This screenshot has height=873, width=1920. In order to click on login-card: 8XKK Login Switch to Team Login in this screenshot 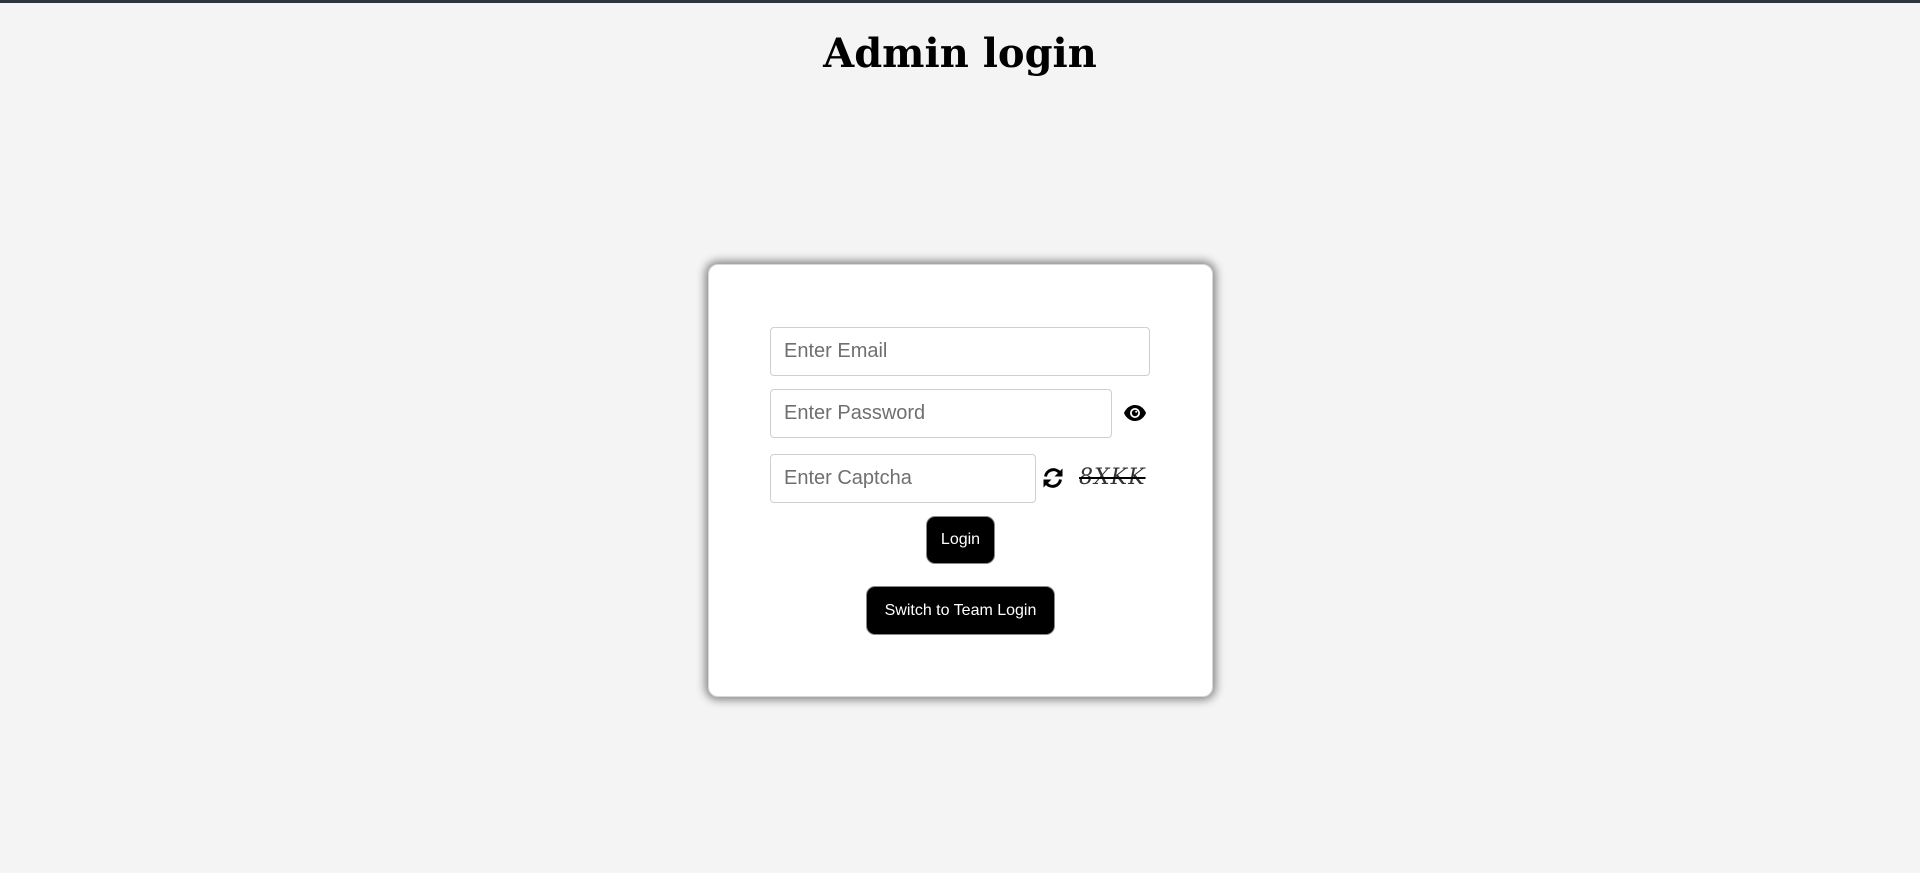, I will do `click(960, 480)`.